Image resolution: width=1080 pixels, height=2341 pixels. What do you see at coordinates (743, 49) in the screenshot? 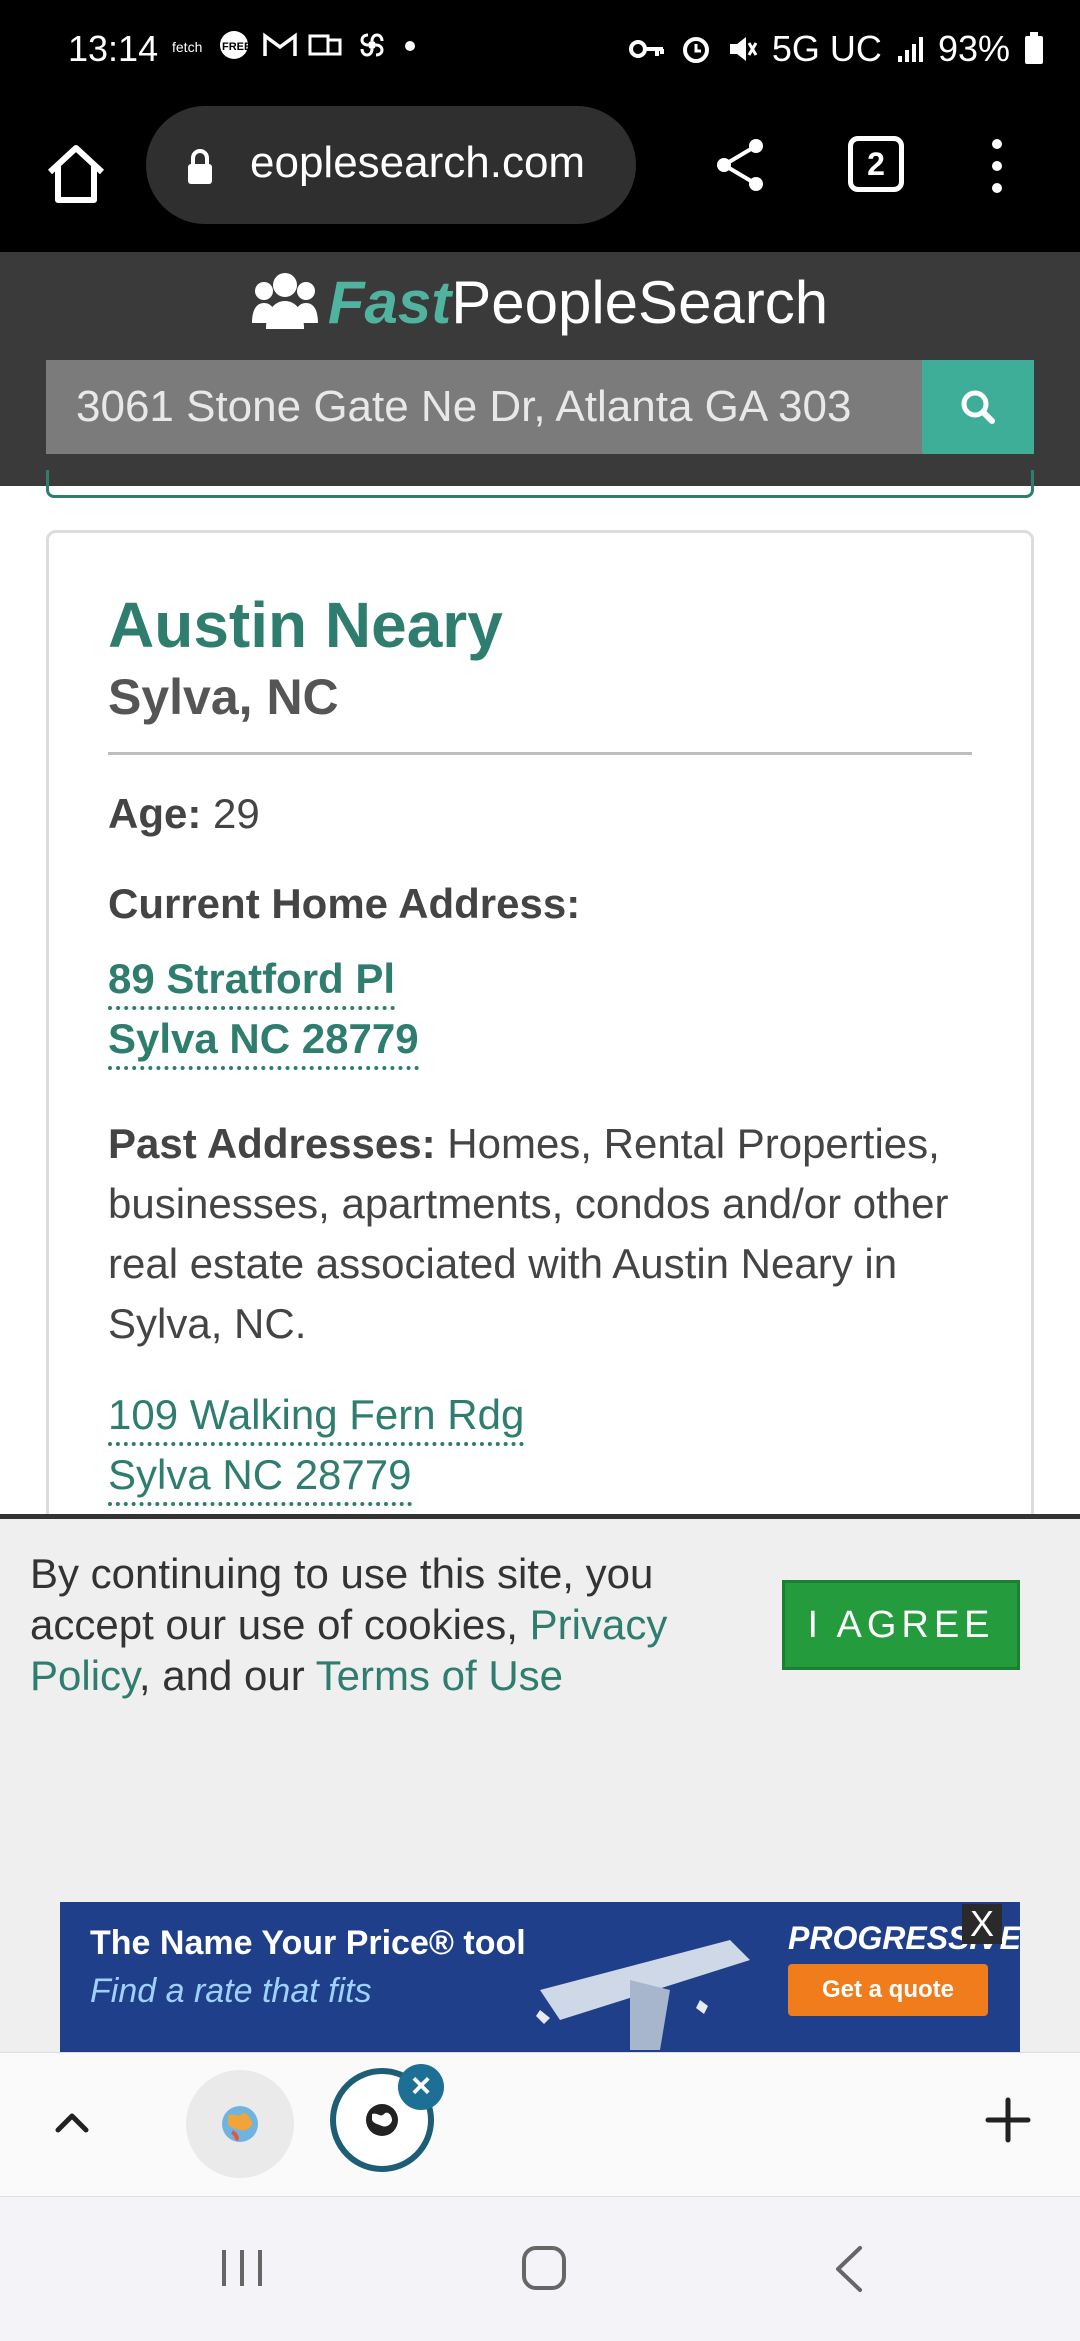
I see `mute-icon` at bounding box center [743, 49].